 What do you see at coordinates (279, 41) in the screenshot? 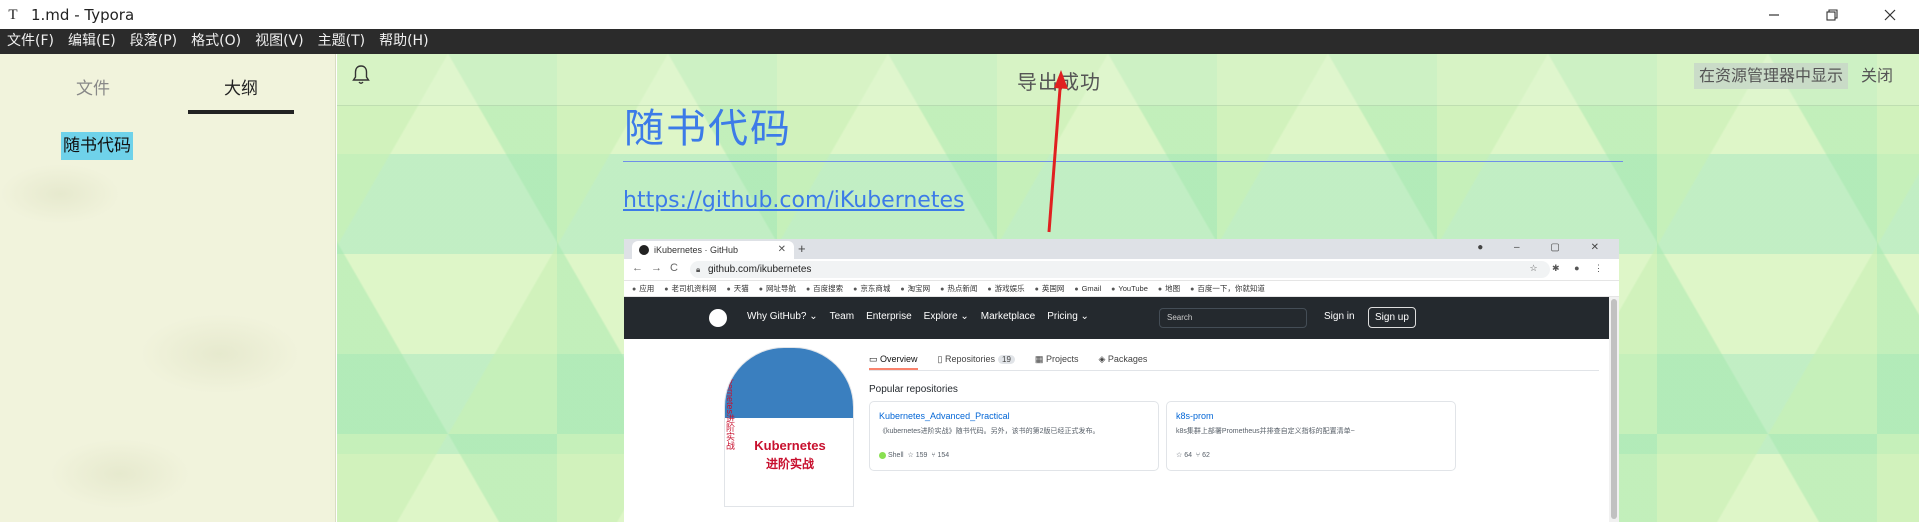
I see `menu-view: 视图(V)` at bounding box center [279, 41].